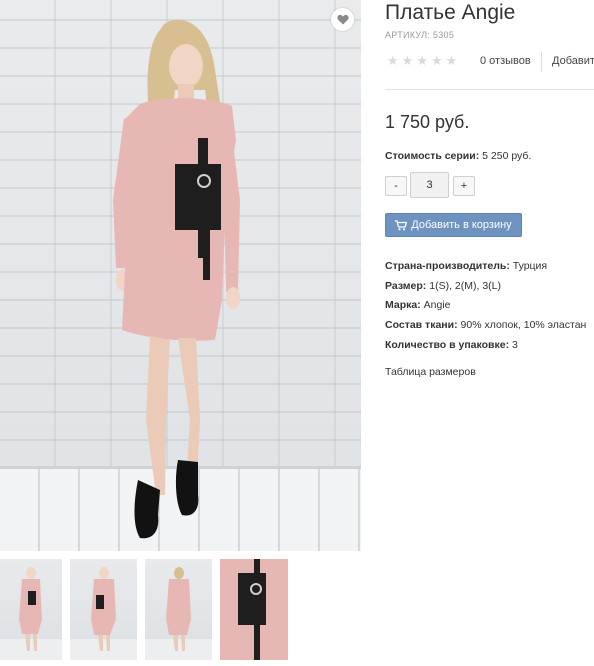  What do you see at coordinates (507, 156) in the screenshot?
I see `series-price-value: 5 250 руб.` at bounding box center [507, 156].